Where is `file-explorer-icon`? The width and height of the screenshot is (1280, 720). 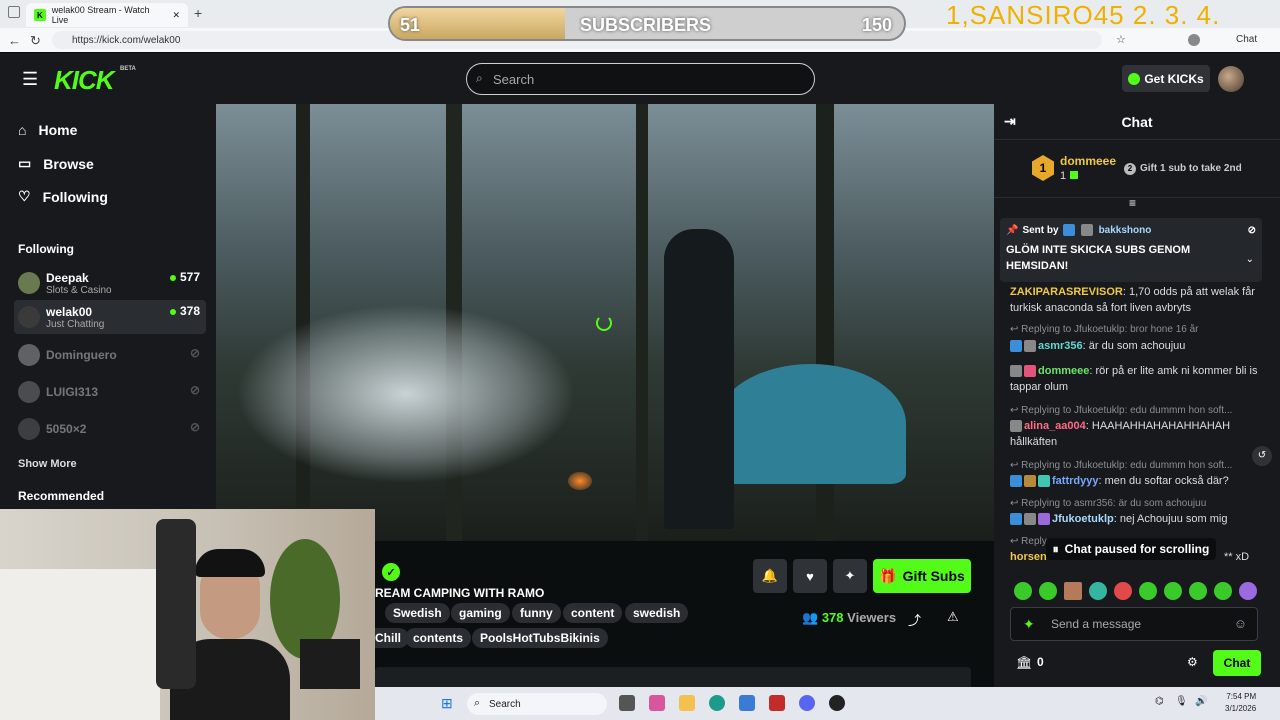
file-explorer-icon is located at coordinates (687, 703).